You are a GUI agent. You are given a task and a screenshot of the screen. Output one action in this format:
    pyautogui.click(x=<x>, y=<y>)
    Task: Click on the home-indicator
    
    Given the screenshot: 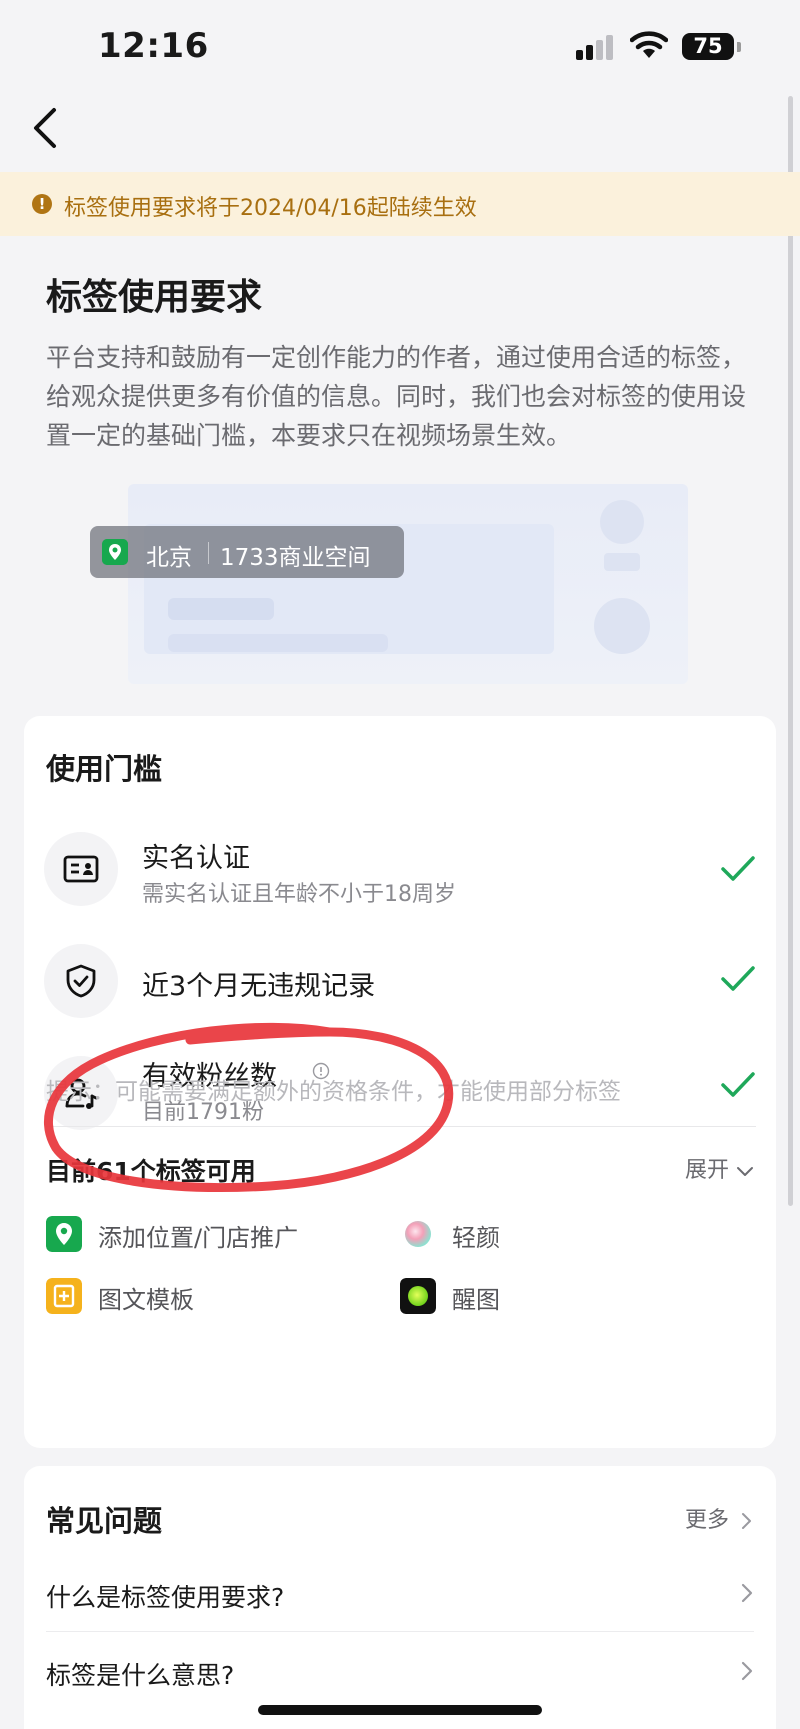 What is the action you would take?
    pyautogui.click(x=400, y=1710)
    